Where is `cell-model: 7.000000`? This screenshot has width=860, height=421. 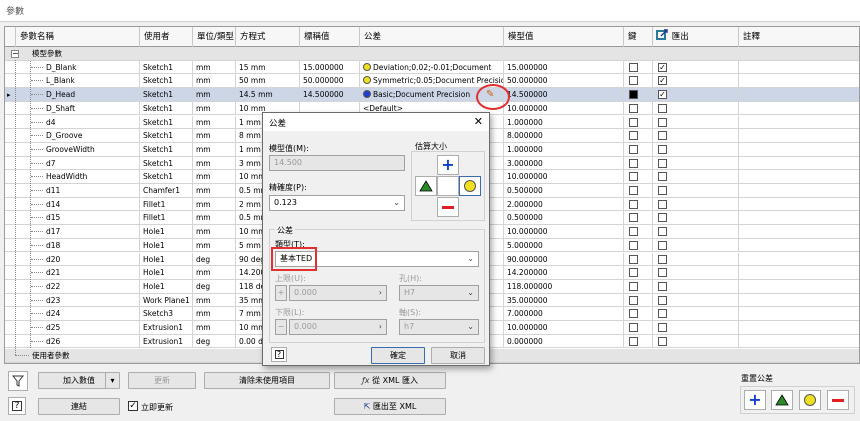 cell-model: 7.000000 is located at coordinates (564, 314).